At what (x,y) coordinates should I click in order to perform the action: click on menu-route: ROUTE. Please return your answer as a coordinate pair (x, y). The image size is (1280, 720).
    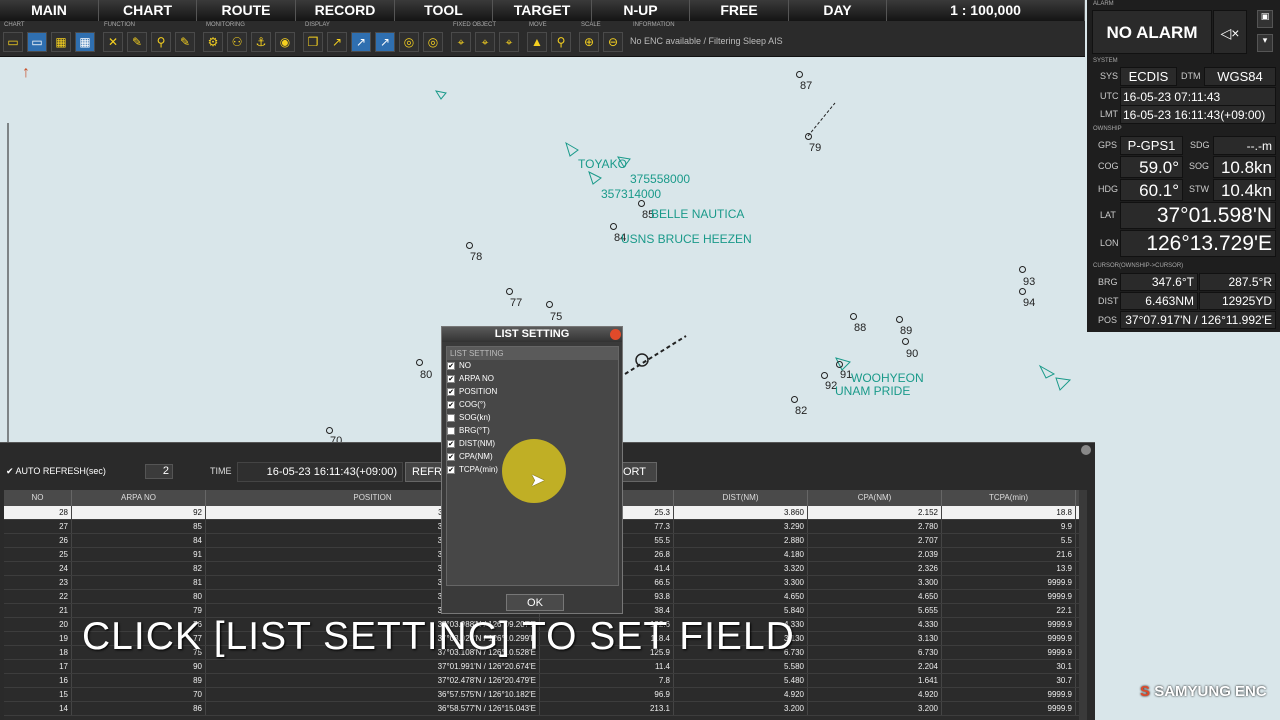
    Looking at the image, I should click on (246, 10).